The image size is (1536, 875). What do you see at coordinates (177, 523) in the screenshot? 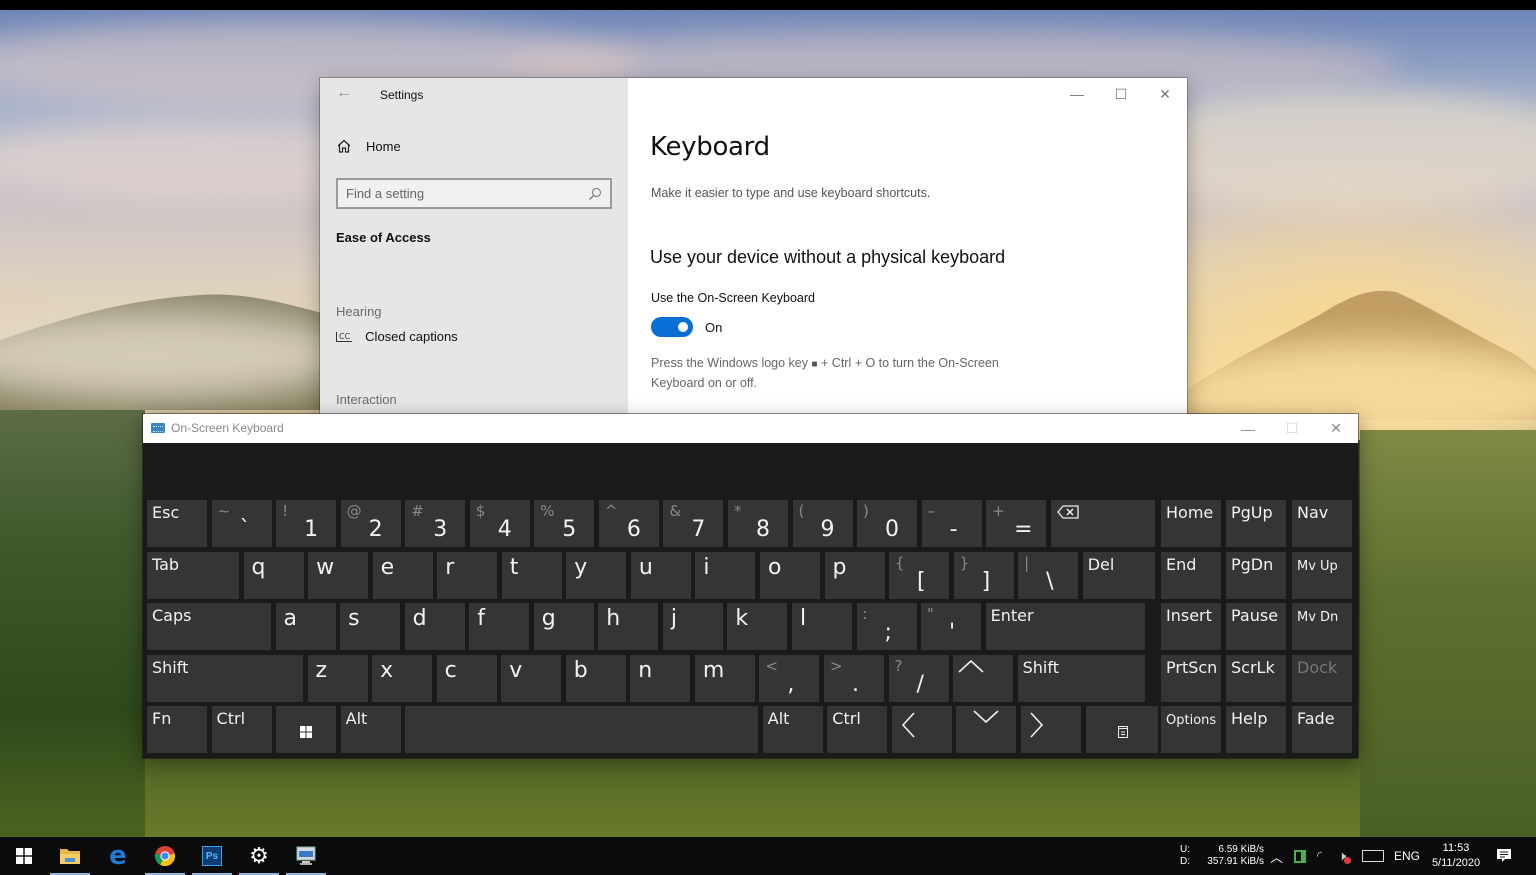
I see `key-esc: Esc` at bounding box center [177, 523].